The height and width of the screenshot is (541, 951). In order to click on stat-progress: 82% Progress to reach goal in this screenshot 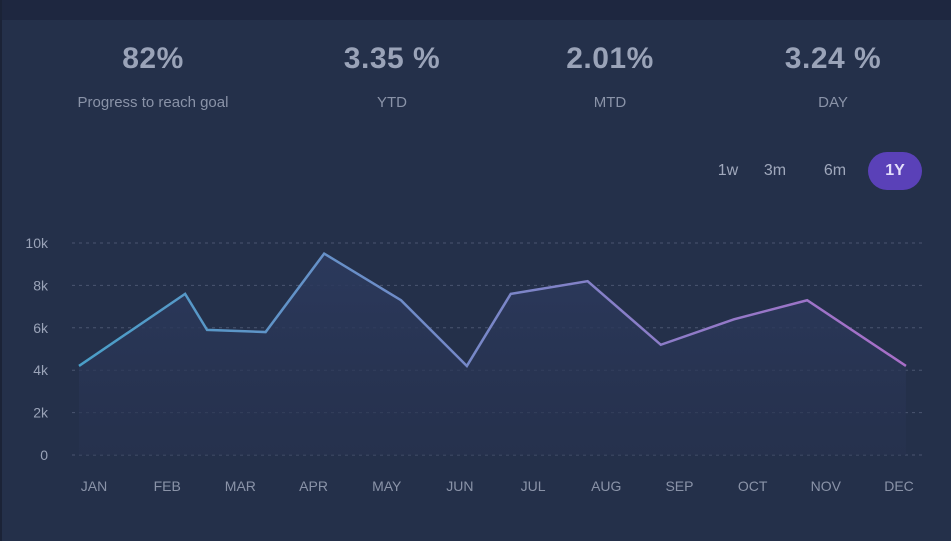, I will do `click(153, 80)`.